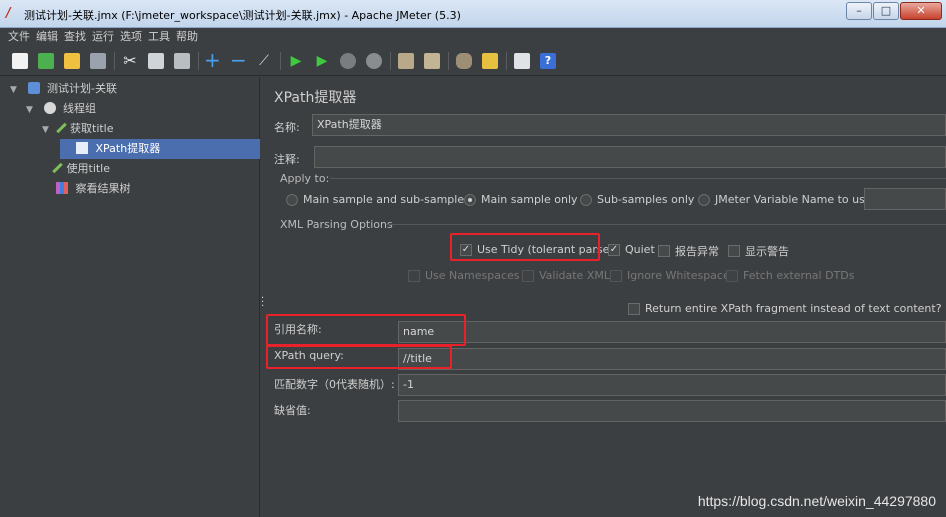 This screenshot has width=946, height=517. What do you see at coordinates (672, 359) in the screenshot?
I see `xpath-query-field: //title` at bounding box center [672, 359].